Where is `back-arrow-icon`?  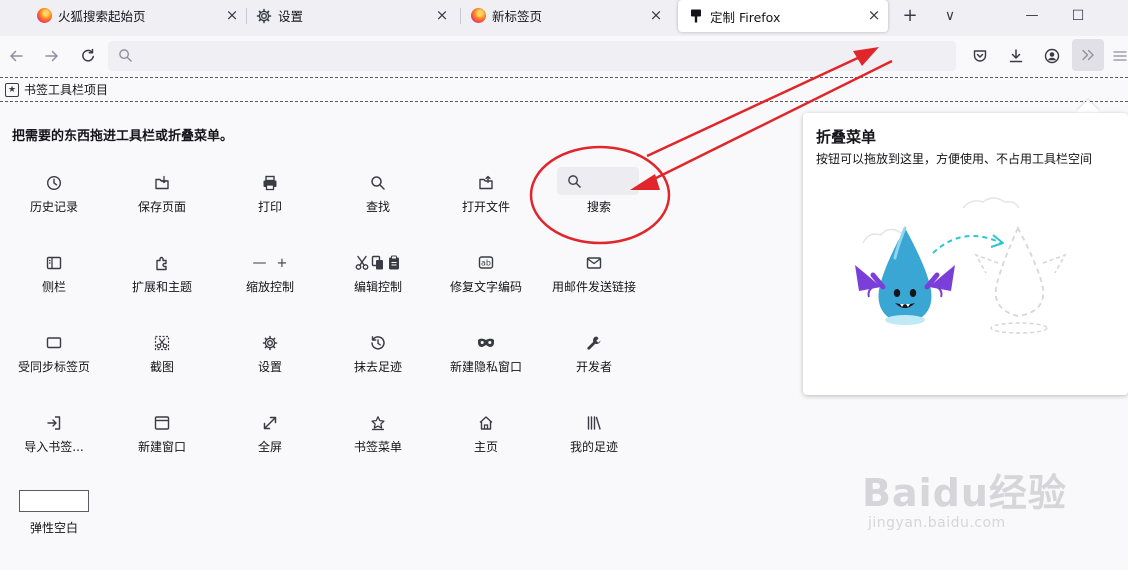
back-arrow-icon is located at coordinates (16, 56).